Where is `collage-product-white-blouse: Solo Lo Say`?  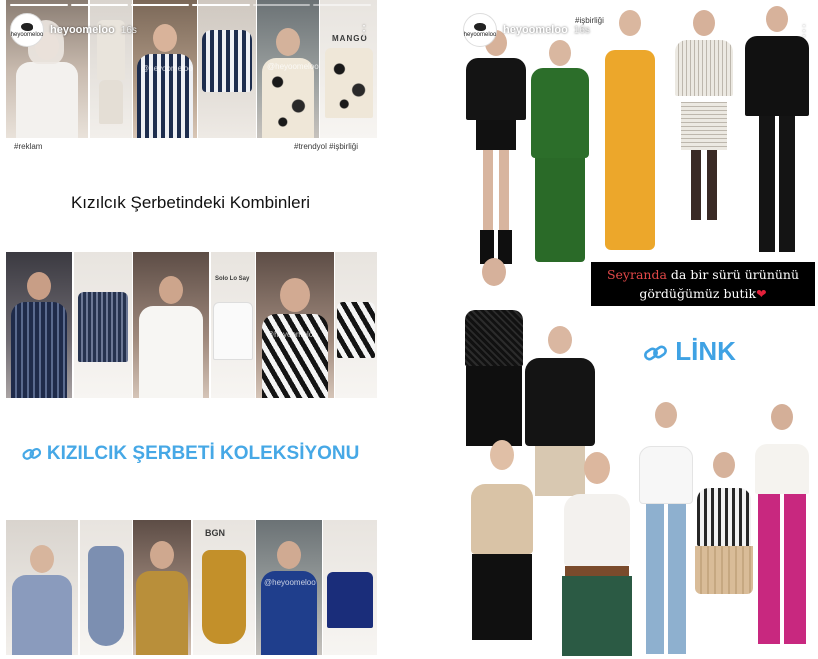 collage-product-white-blouse: Solo Lo Say is located at coordinates (233, 325).